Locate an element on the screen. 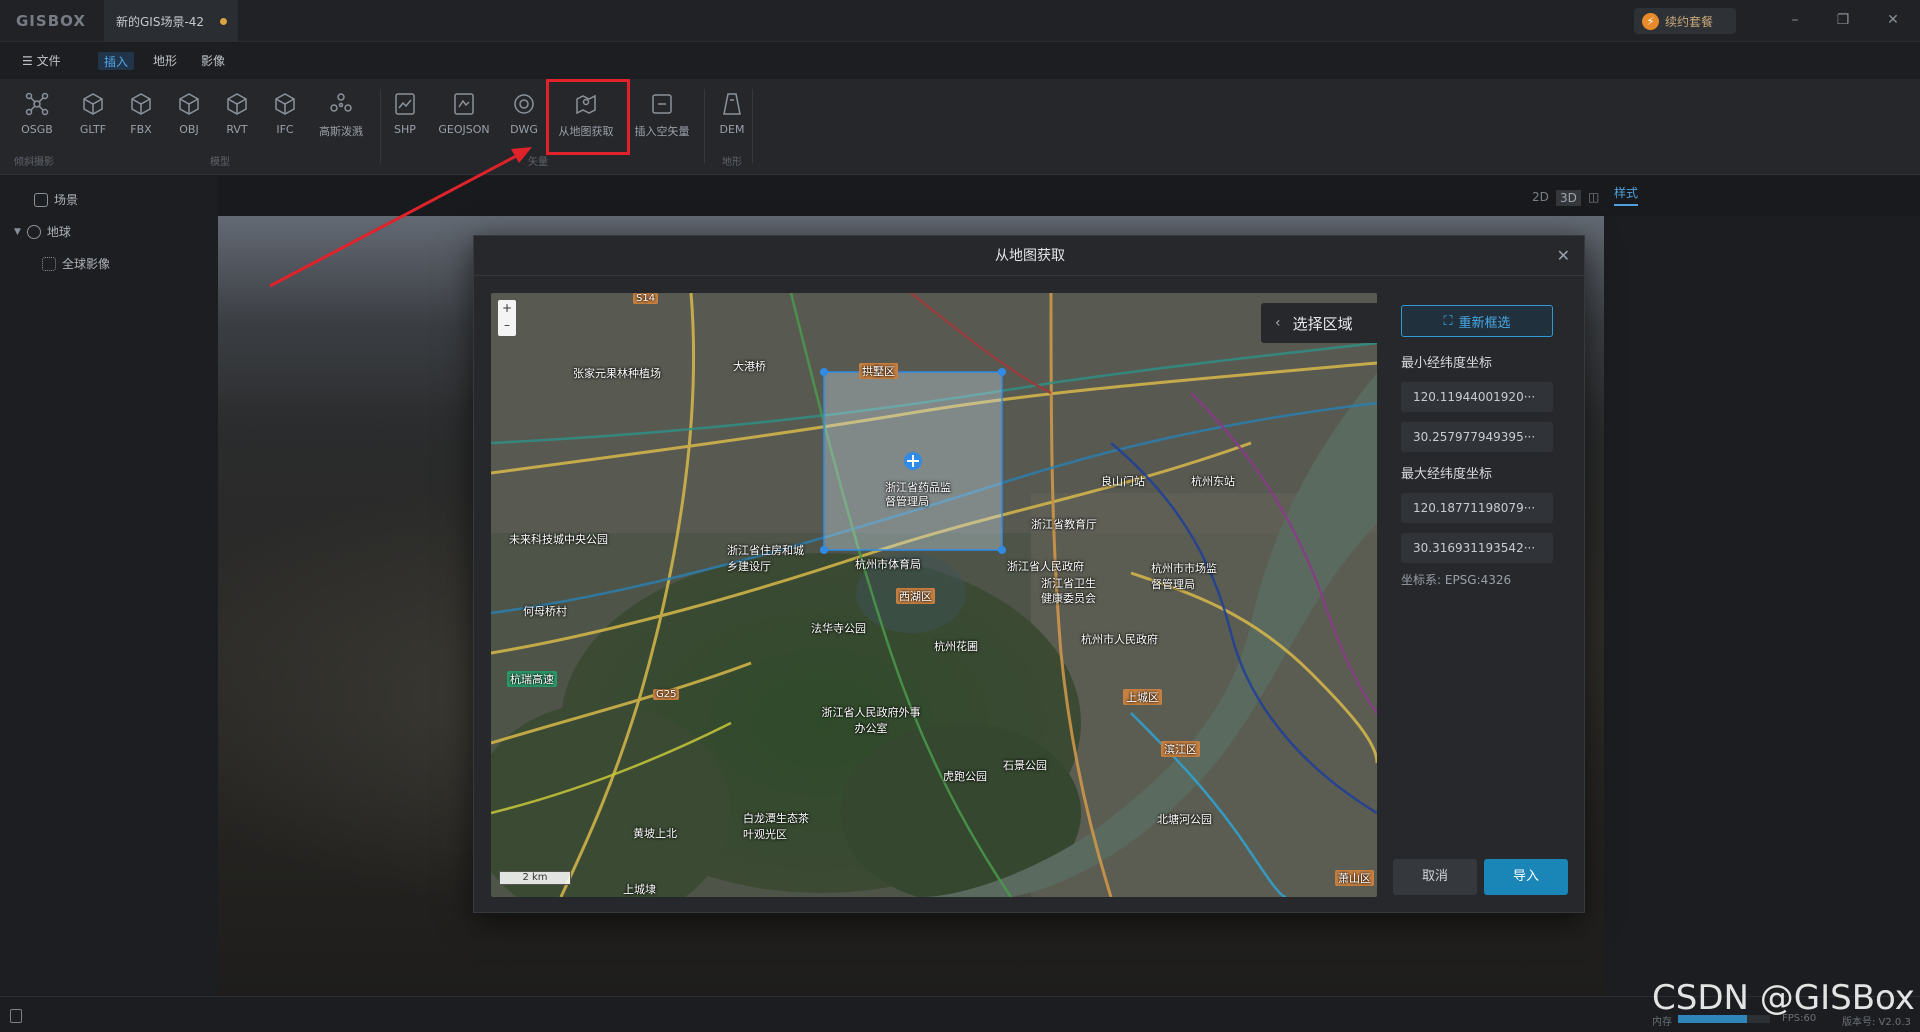 This screenshot has width=1920, height=1032. map-label: 未来科技城中央公园 is located at coordinates (558, 539).